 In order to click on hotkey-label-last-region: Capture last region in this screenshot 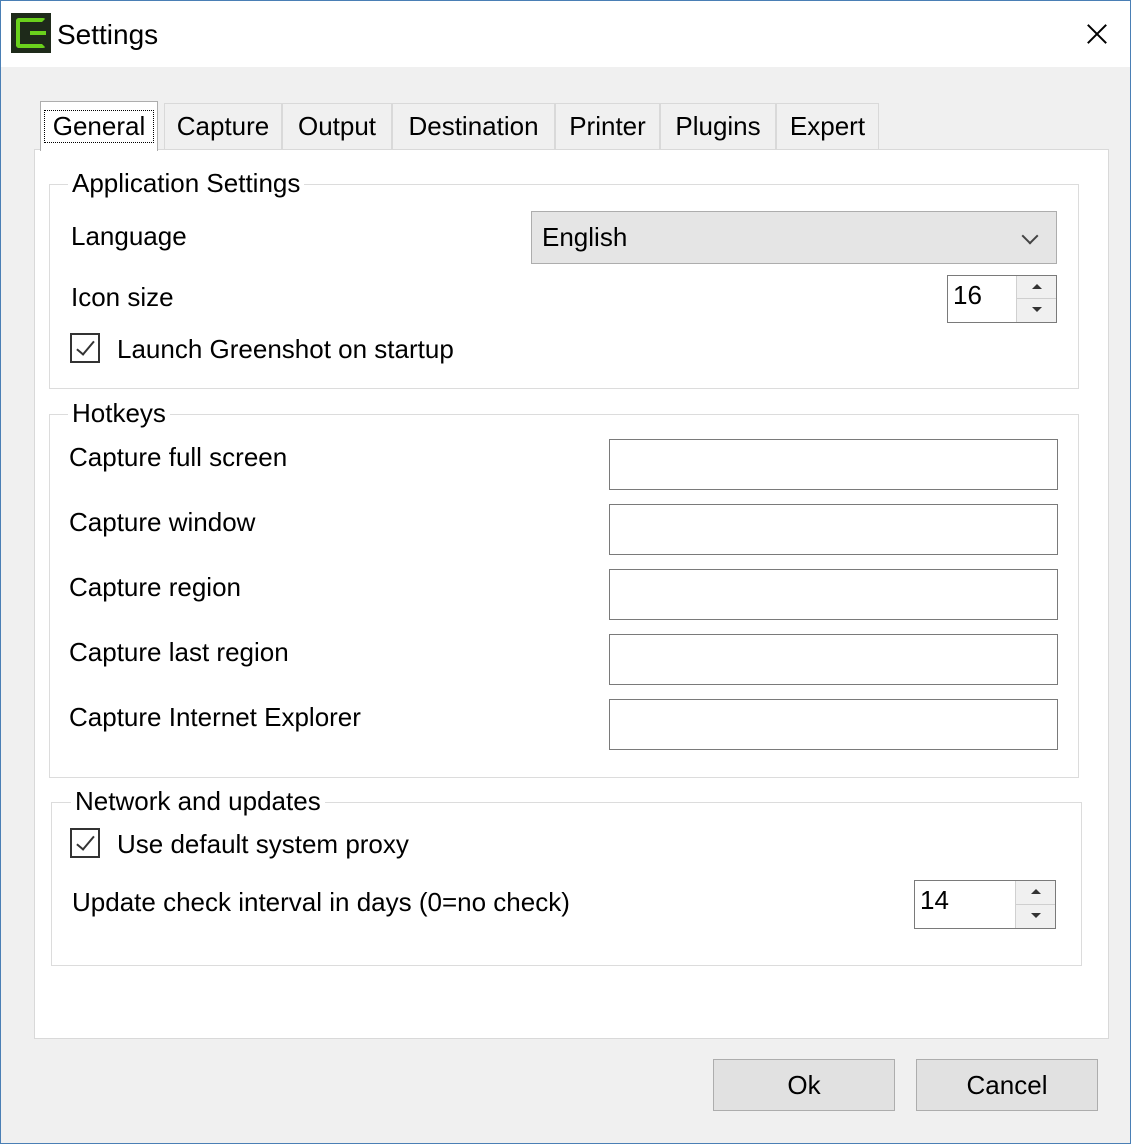, I will do `click(179, 652)`.